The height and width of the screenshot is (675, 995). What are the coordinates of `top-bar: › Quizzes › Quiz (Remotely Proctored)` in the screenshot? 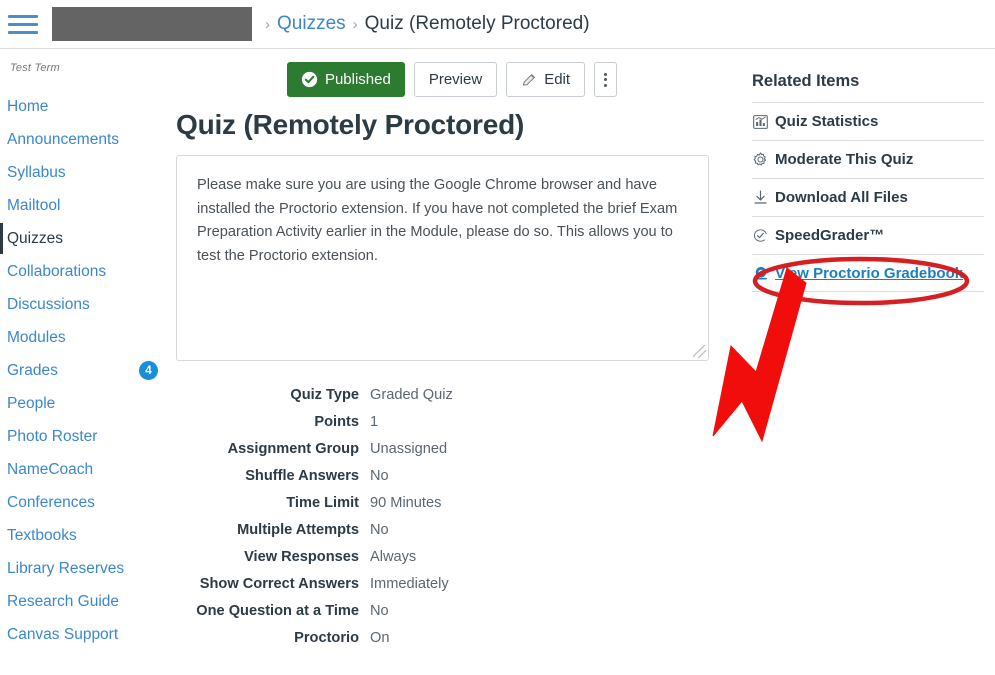 It's located at (497, 24).